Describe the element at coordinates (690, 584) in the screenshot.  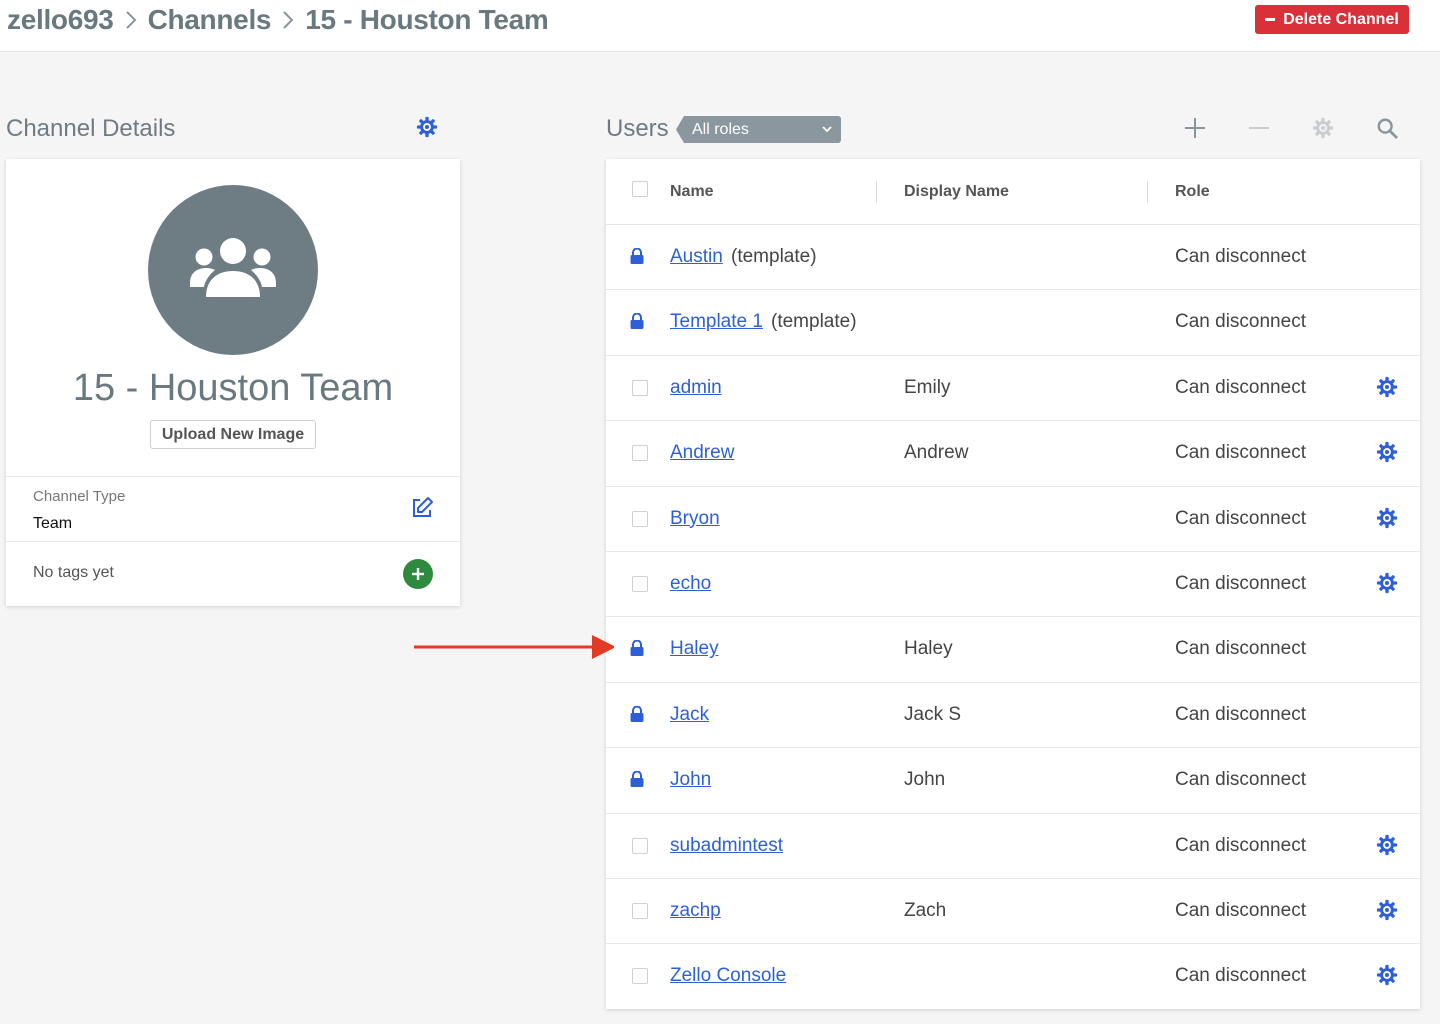
I see `user-name-link: echo` at that location.